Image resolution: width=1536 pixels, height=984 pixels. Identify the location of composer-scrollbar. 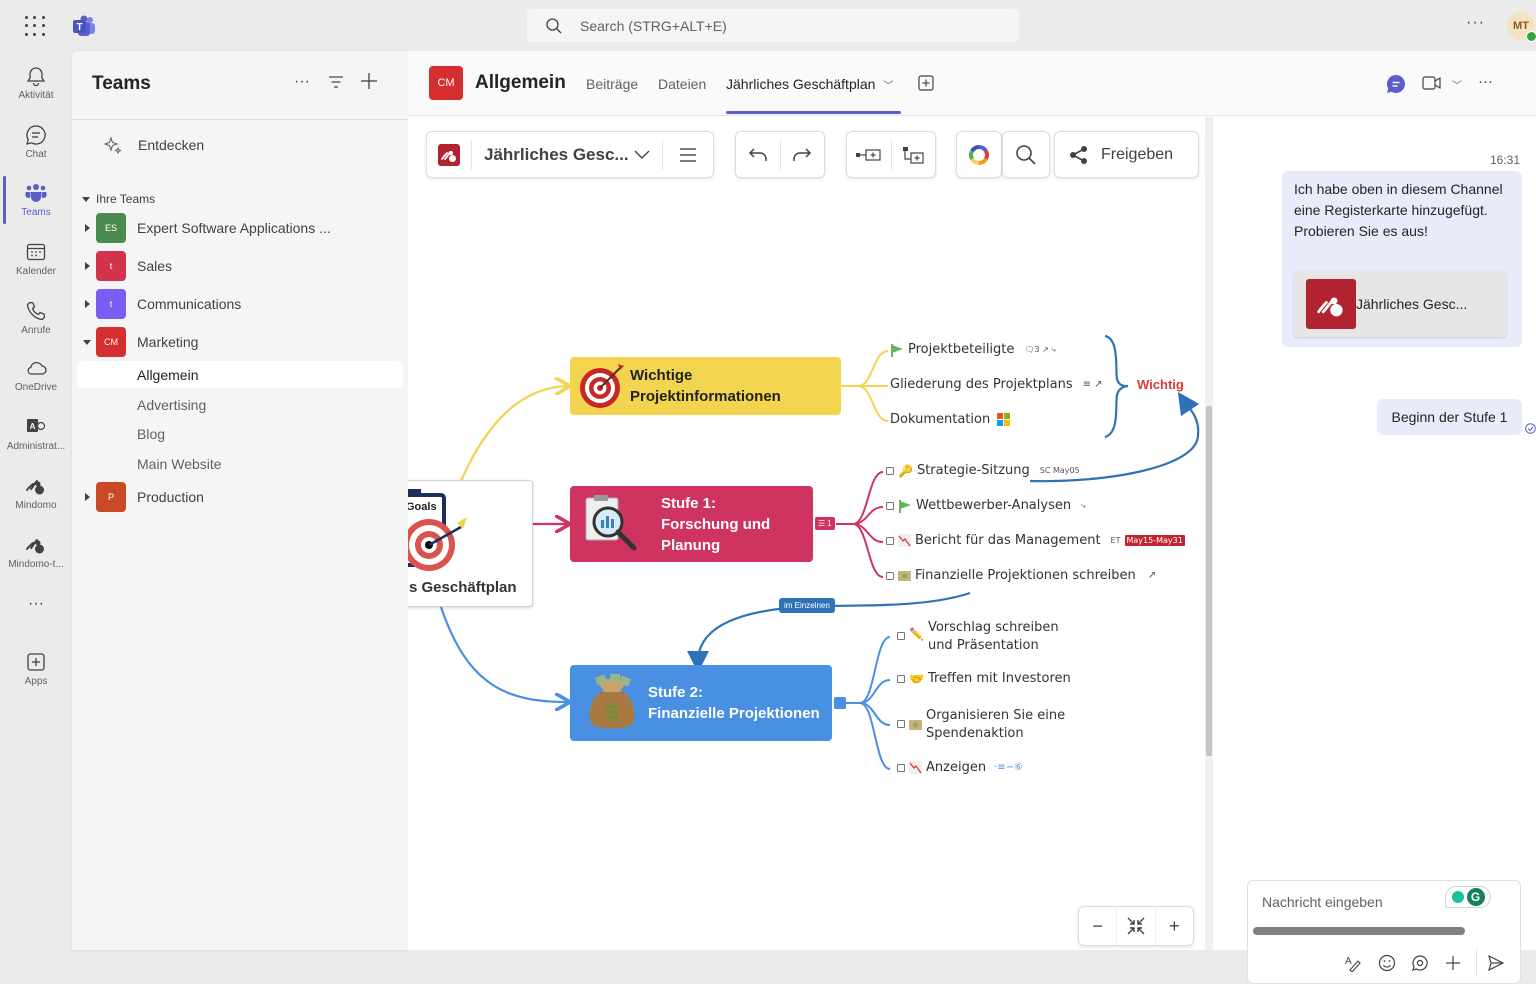
(1359, 931).